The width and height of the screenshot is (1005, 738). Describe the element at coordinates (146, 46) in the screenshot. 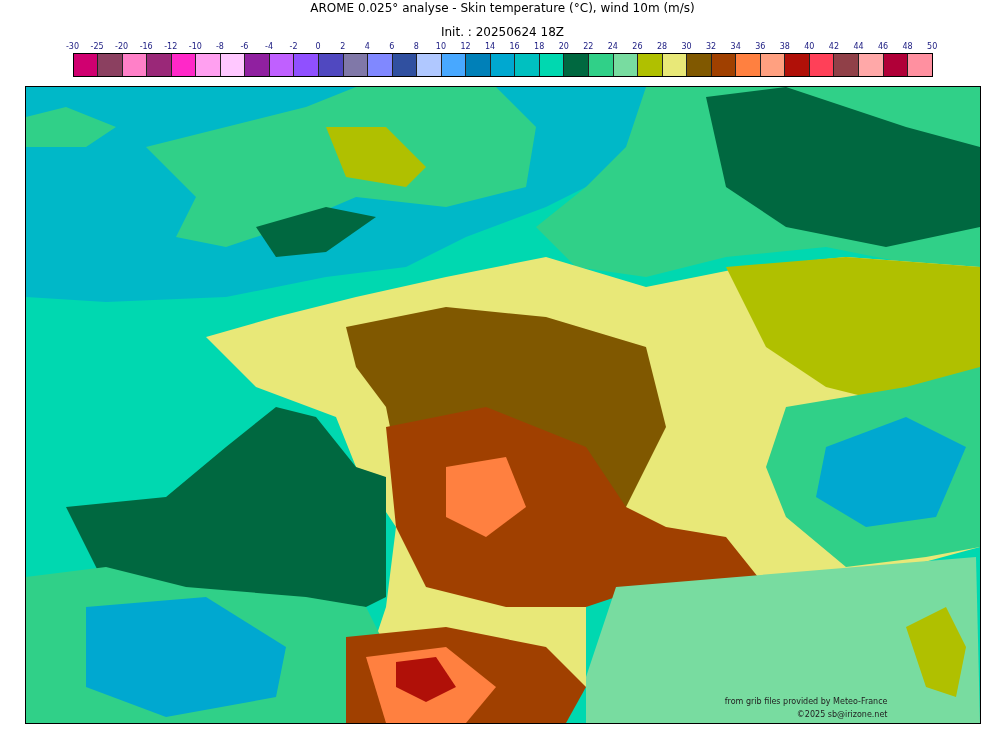

I see `colorbar-tick-label: -16` at that location.